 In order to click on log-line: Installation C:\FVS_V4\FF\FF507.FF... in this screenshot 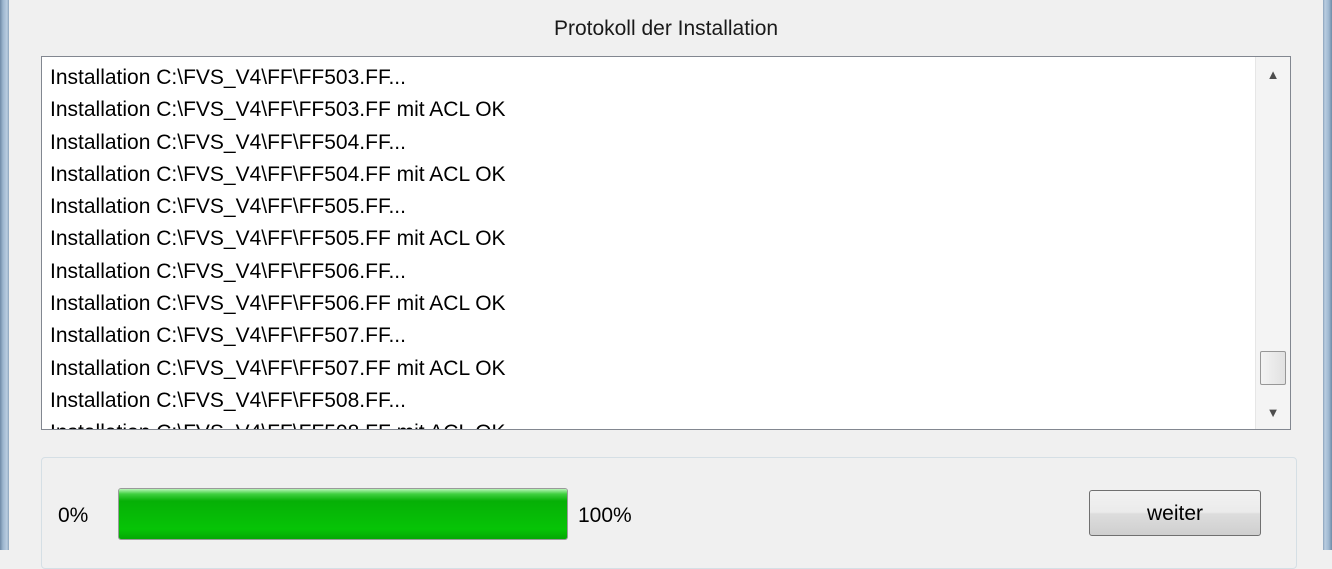, I will do `click(228, 336)`.